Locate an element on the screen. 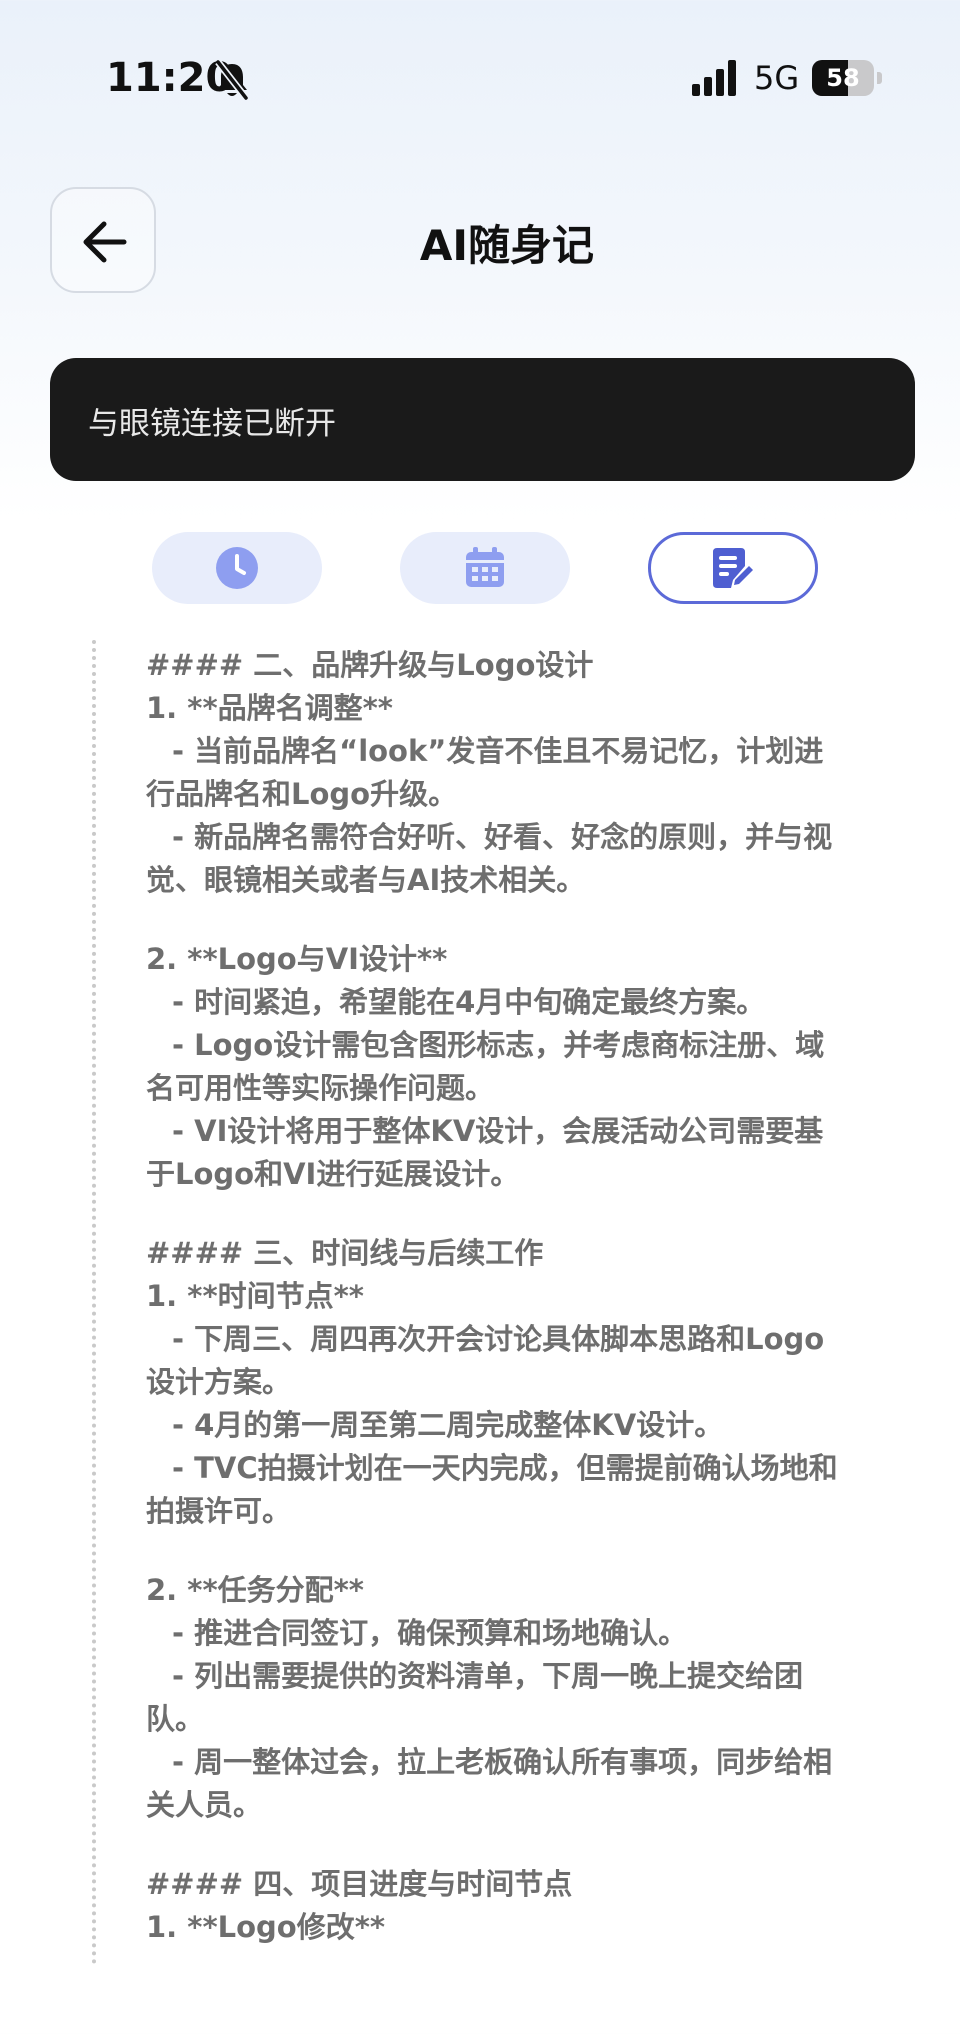  network-type: 5G is located at coordinates (777, 78).